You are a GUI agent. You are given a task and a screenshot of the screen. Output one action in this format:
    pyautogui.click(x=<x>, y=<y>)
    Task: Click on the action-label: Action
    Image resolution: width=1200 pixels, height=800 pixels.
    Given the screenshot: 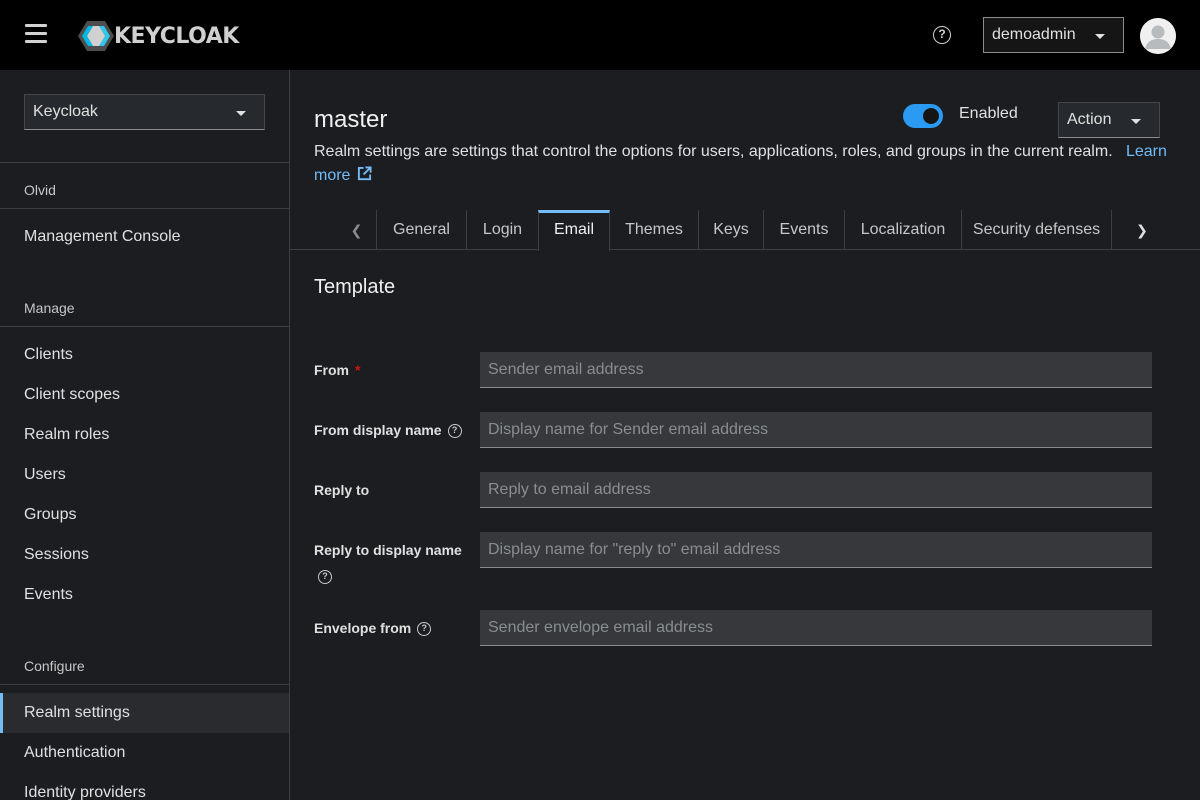 What is the action you would take?
    pyautogui.click(x=1089, y=119)
    